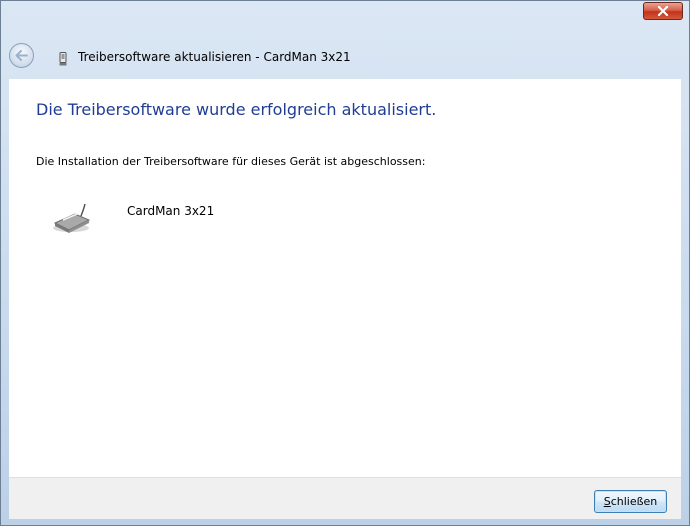  Describe the element at coordinates (607, 501) in the screenshot. I see `close-button-mnemonic: S` at that location.